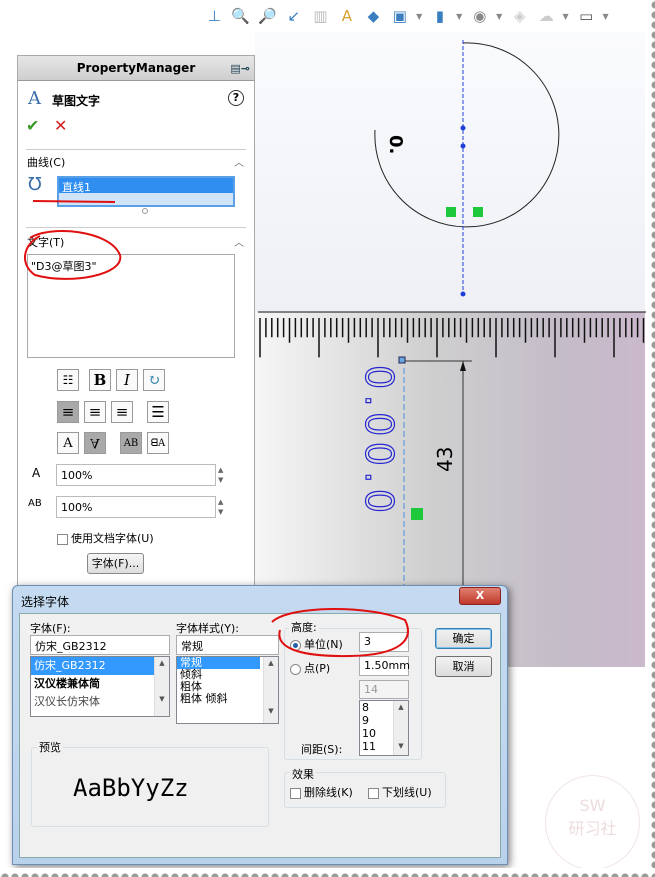 The height and width of the screenshot is (877, 655). I want to click on flip-up-button: A, so click(95, 443).